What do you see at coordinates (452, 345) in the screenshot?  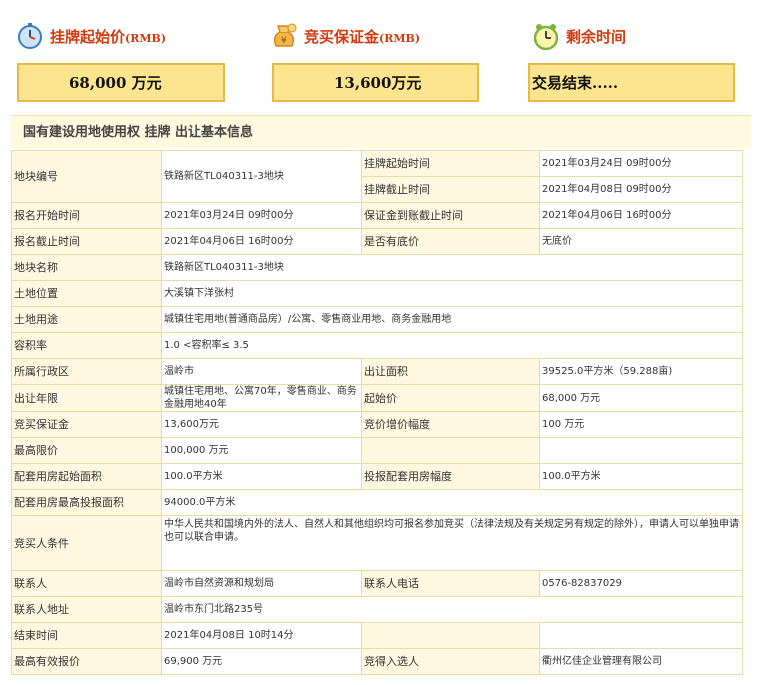 I see `far-value: 1.0 <容积率≤ 3.5` at bounding box center [452, 345].